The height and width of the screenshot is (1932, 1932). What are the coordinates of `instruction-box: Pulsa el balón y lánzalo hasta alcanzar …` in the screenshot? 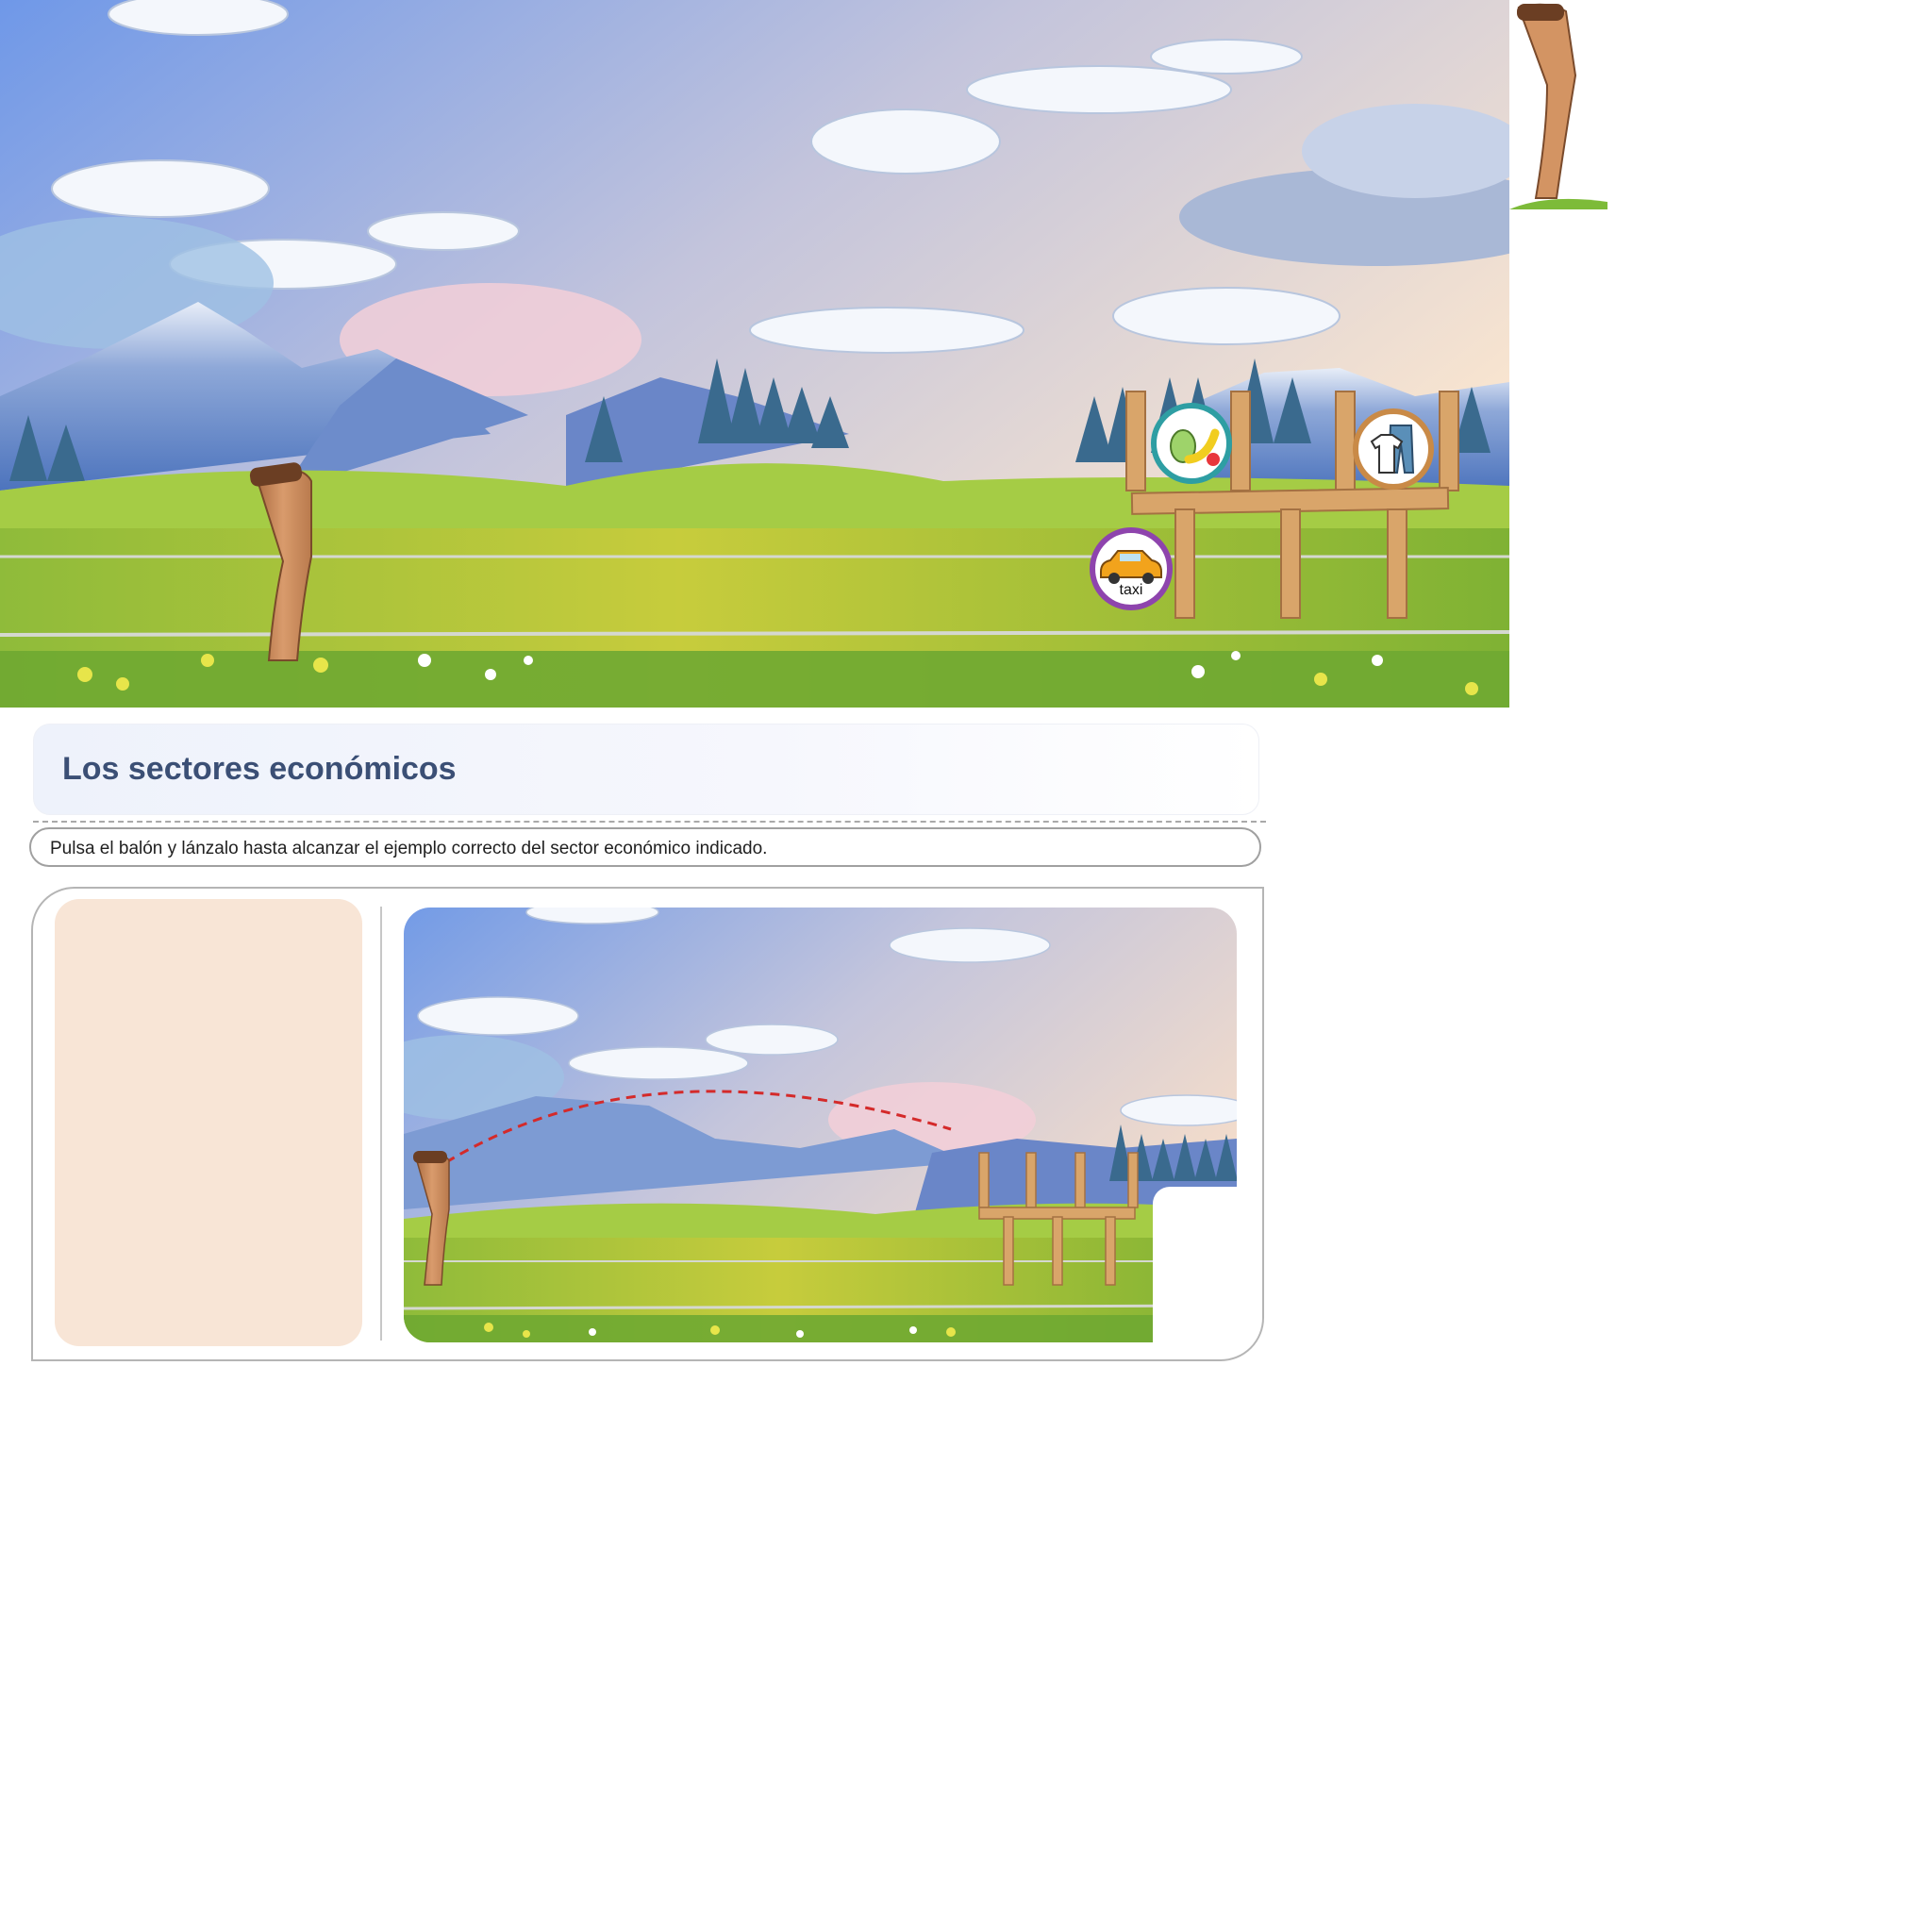 It's located at (645, 847).